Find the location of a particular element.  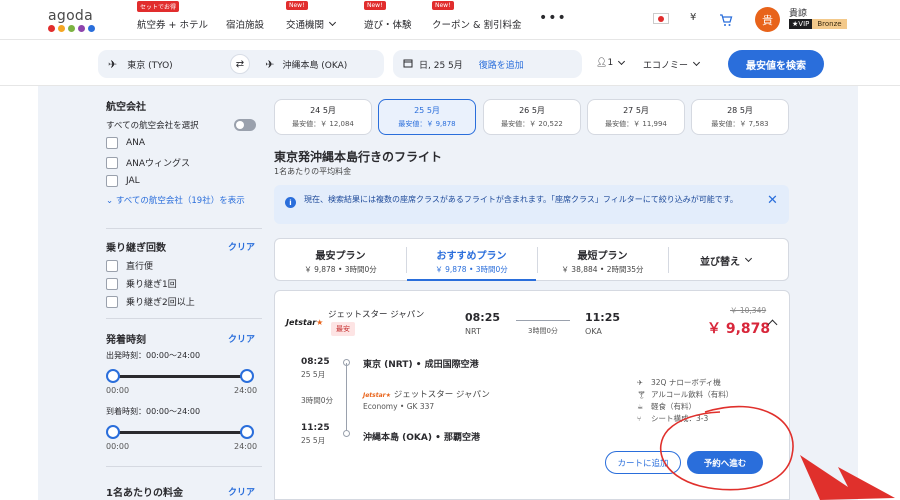

cabin-selector: エコノミー is located at coordinates (672, 64).